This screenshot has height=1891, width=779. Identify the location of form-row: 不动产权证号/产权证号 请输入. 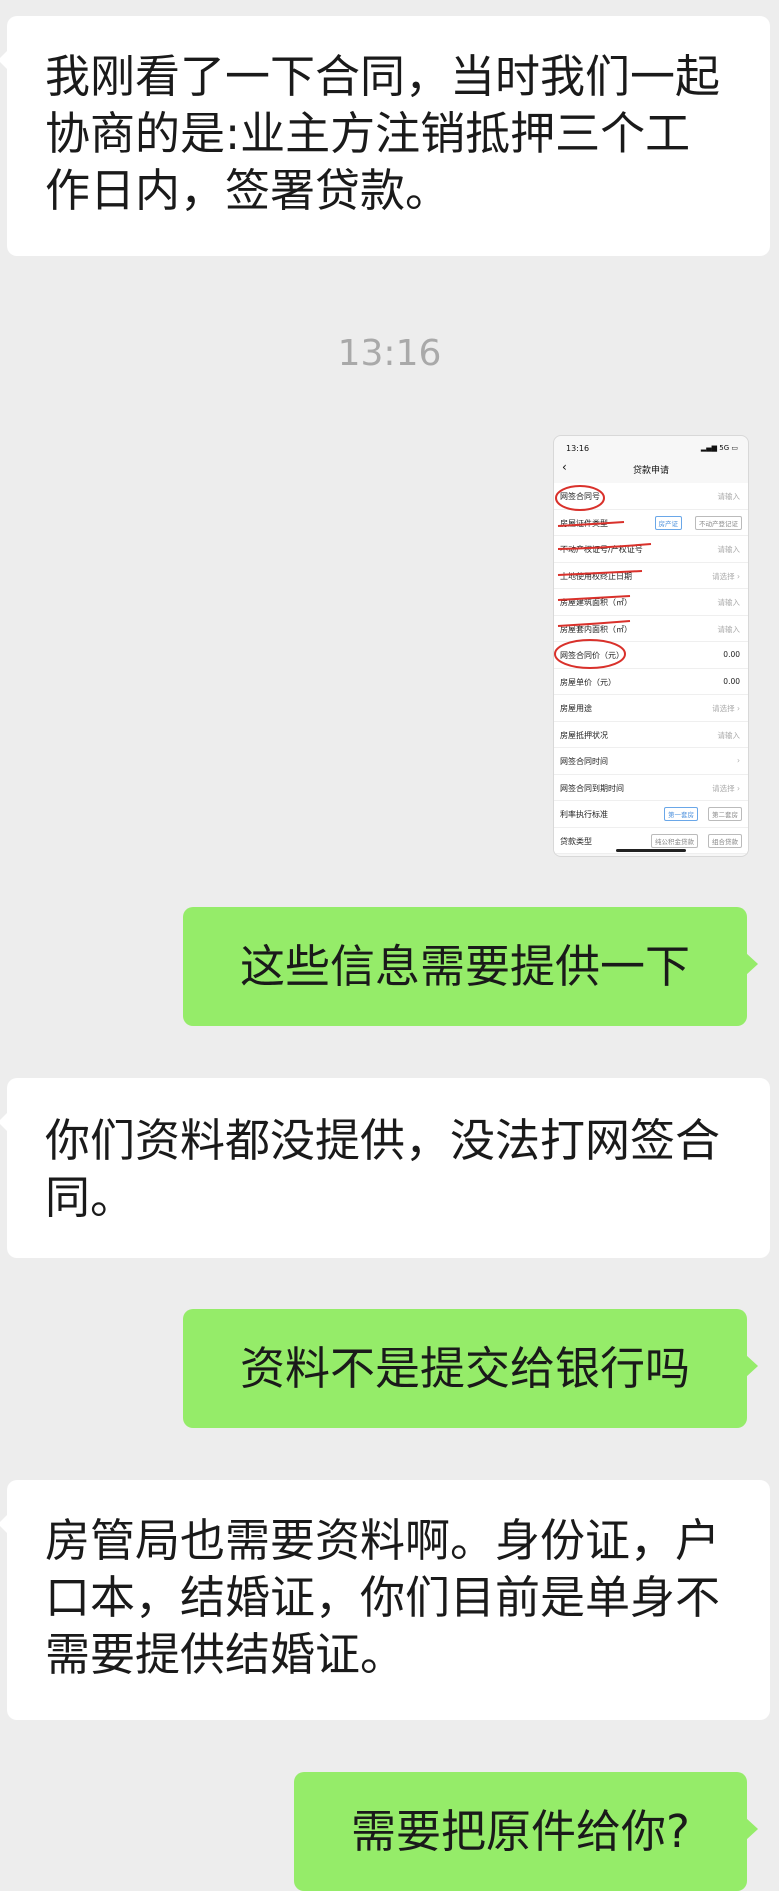
(651, 549).